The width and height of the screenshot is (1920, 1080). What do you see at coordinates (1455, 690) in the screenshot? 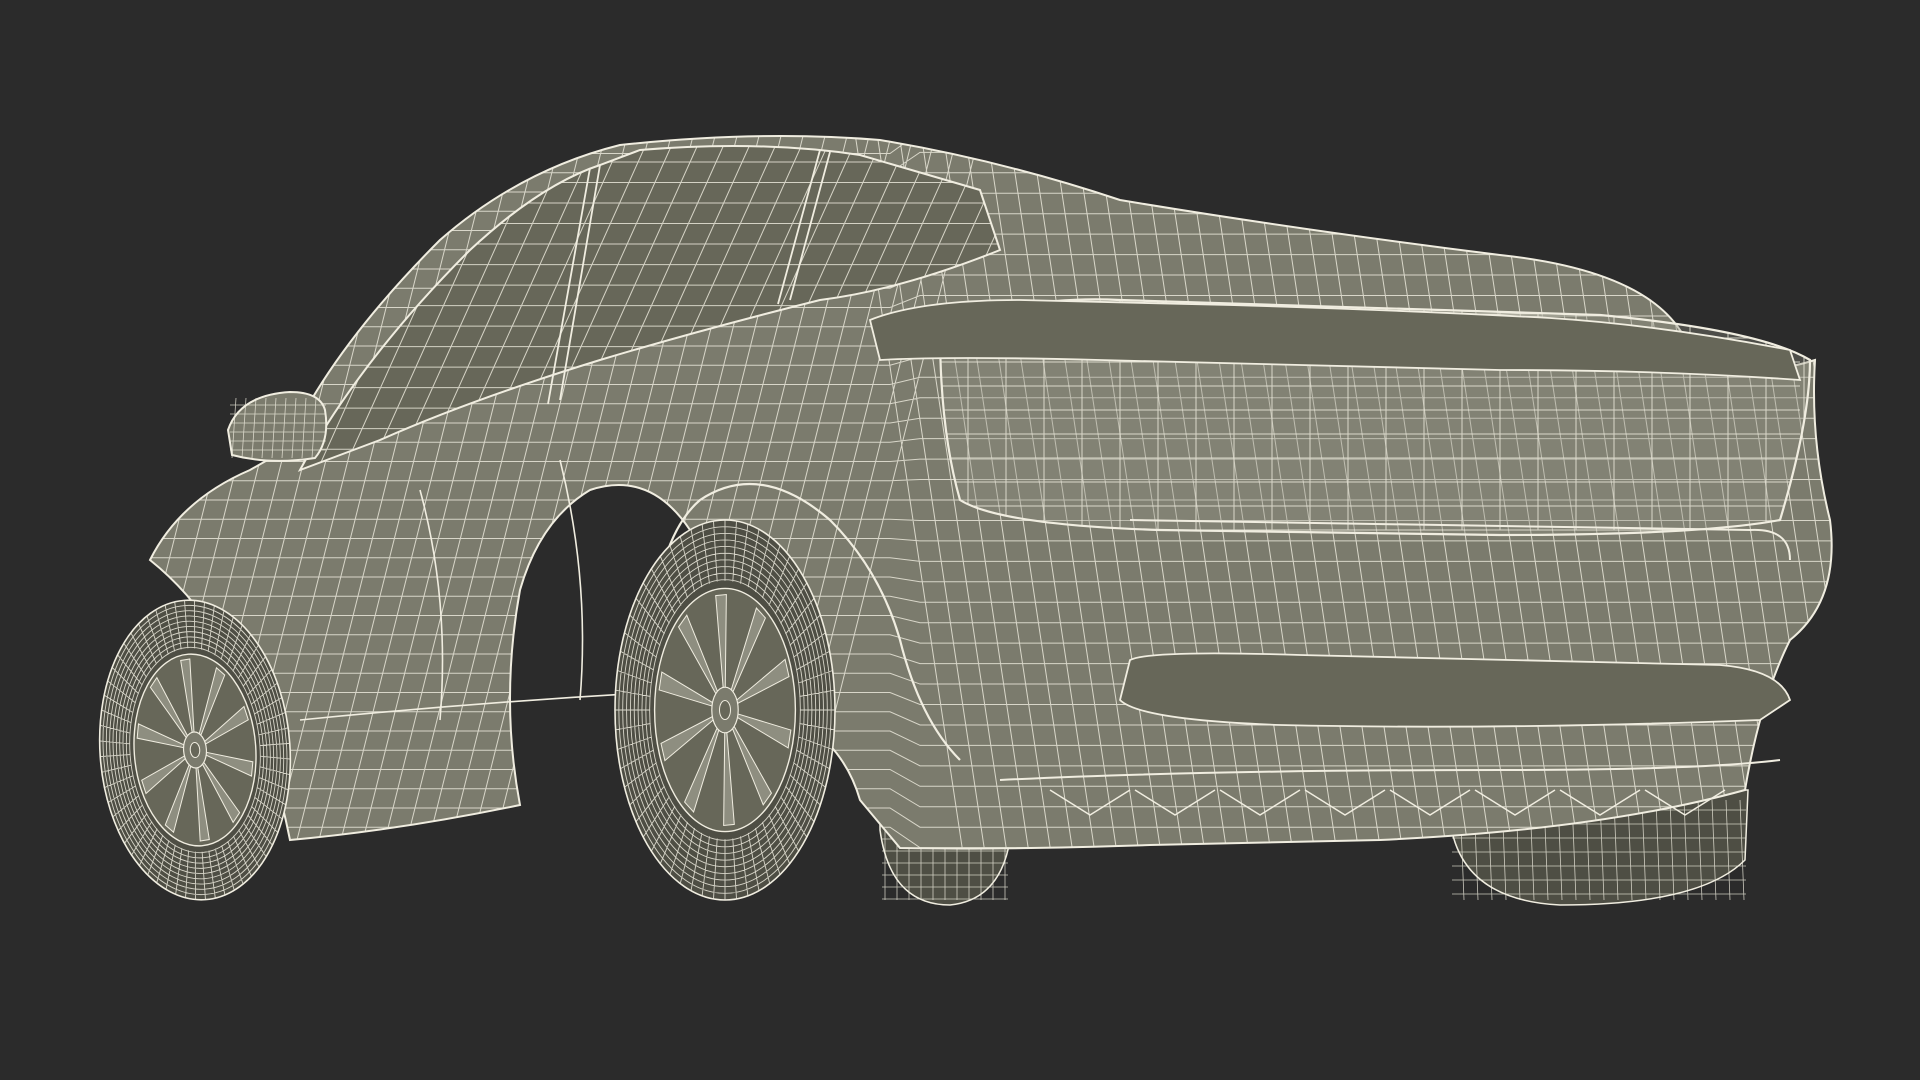
I see `rear-bumper-lower` at bounding box center [1455, 690].